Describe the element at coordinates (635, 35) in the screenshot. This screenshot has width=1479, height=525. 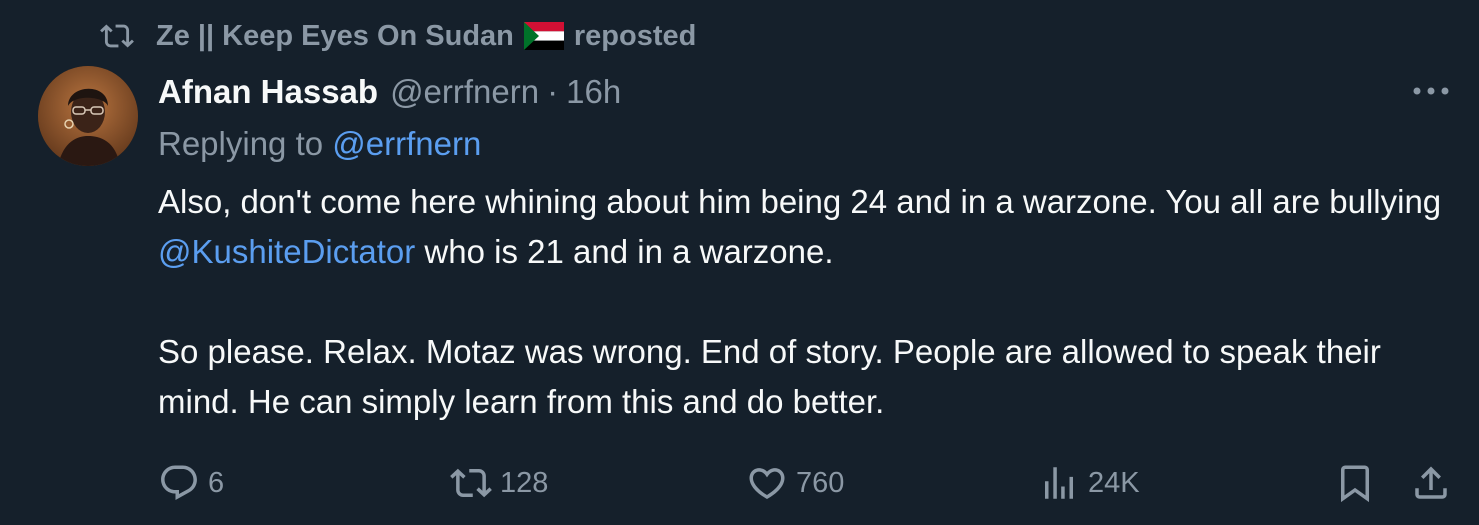
I see `reposted-label: reposted` at that location.